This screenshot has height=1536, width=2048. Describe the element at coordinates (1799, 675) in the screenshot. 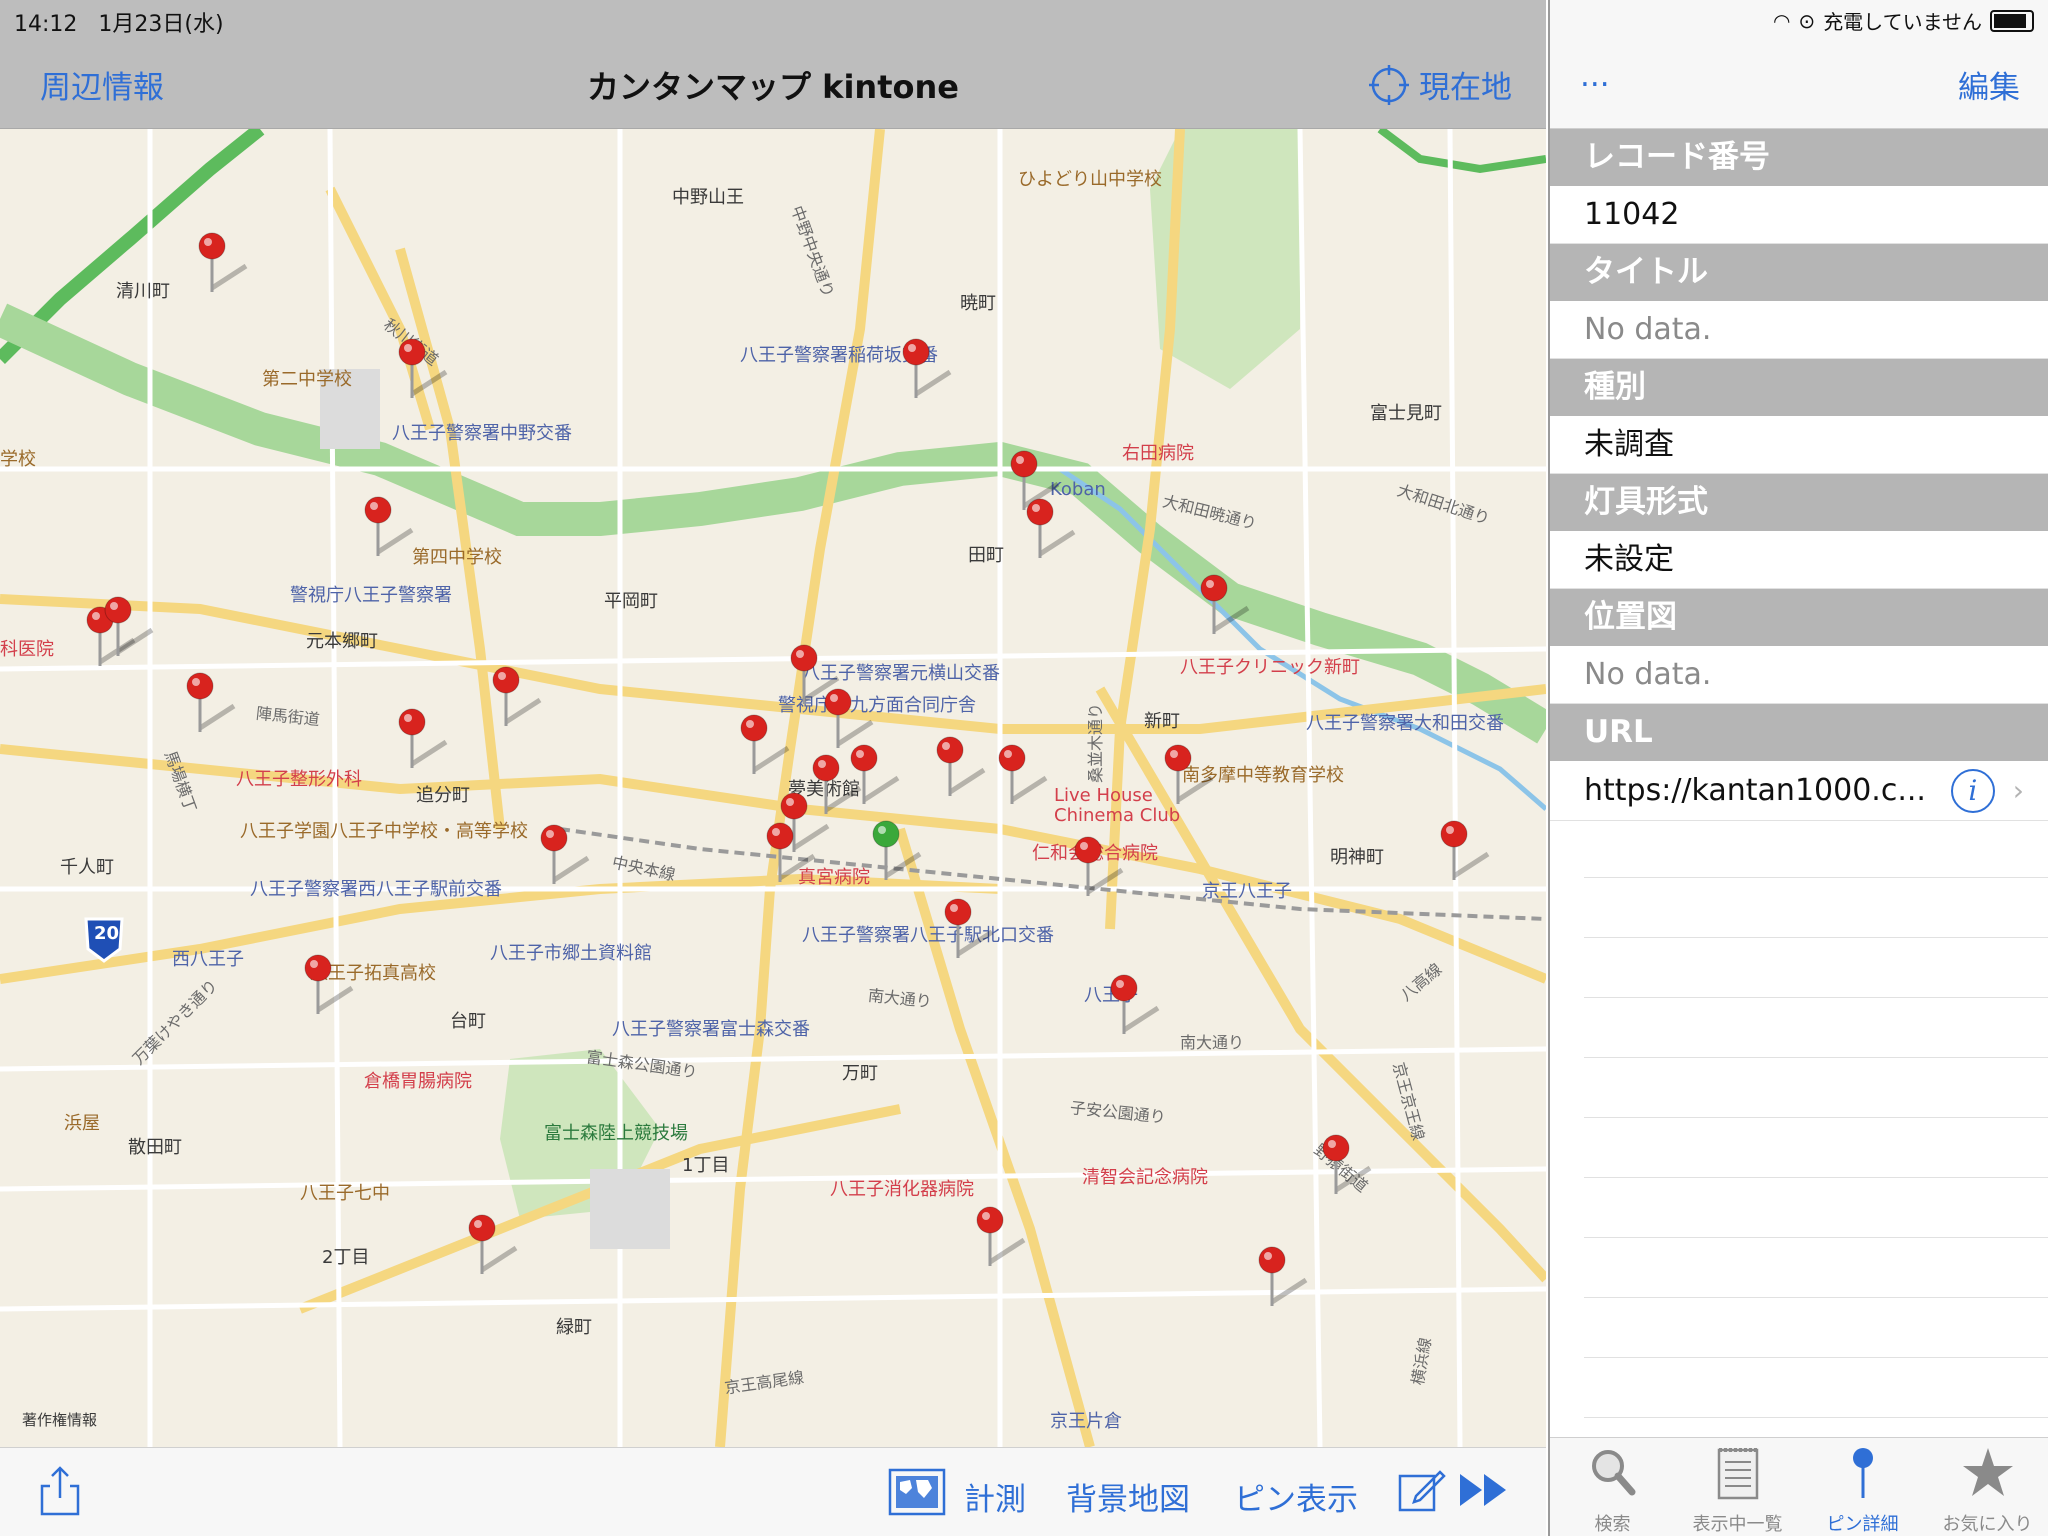

I see `field-value-location-map: No data.` at that location.